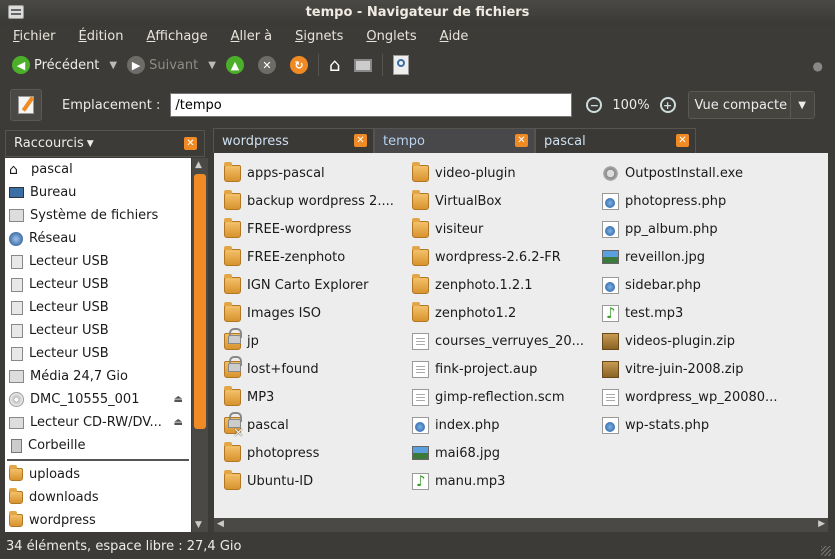 This screenshot has height=559, width=835. What do you see at coordinates (664, 201) in the screenshot?
I see `file-item: photopress.php` at bounding box center [664, 201].